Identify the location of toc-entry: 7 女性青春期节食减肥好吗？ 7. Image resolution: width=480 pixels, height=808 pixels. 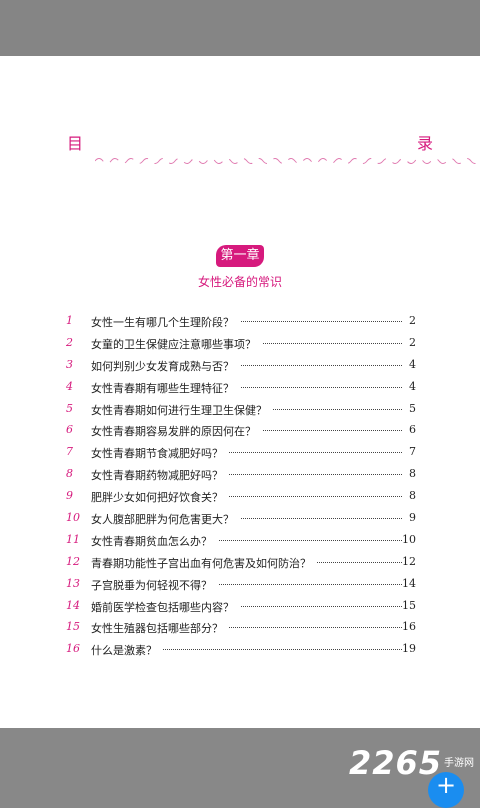
(241, 454).